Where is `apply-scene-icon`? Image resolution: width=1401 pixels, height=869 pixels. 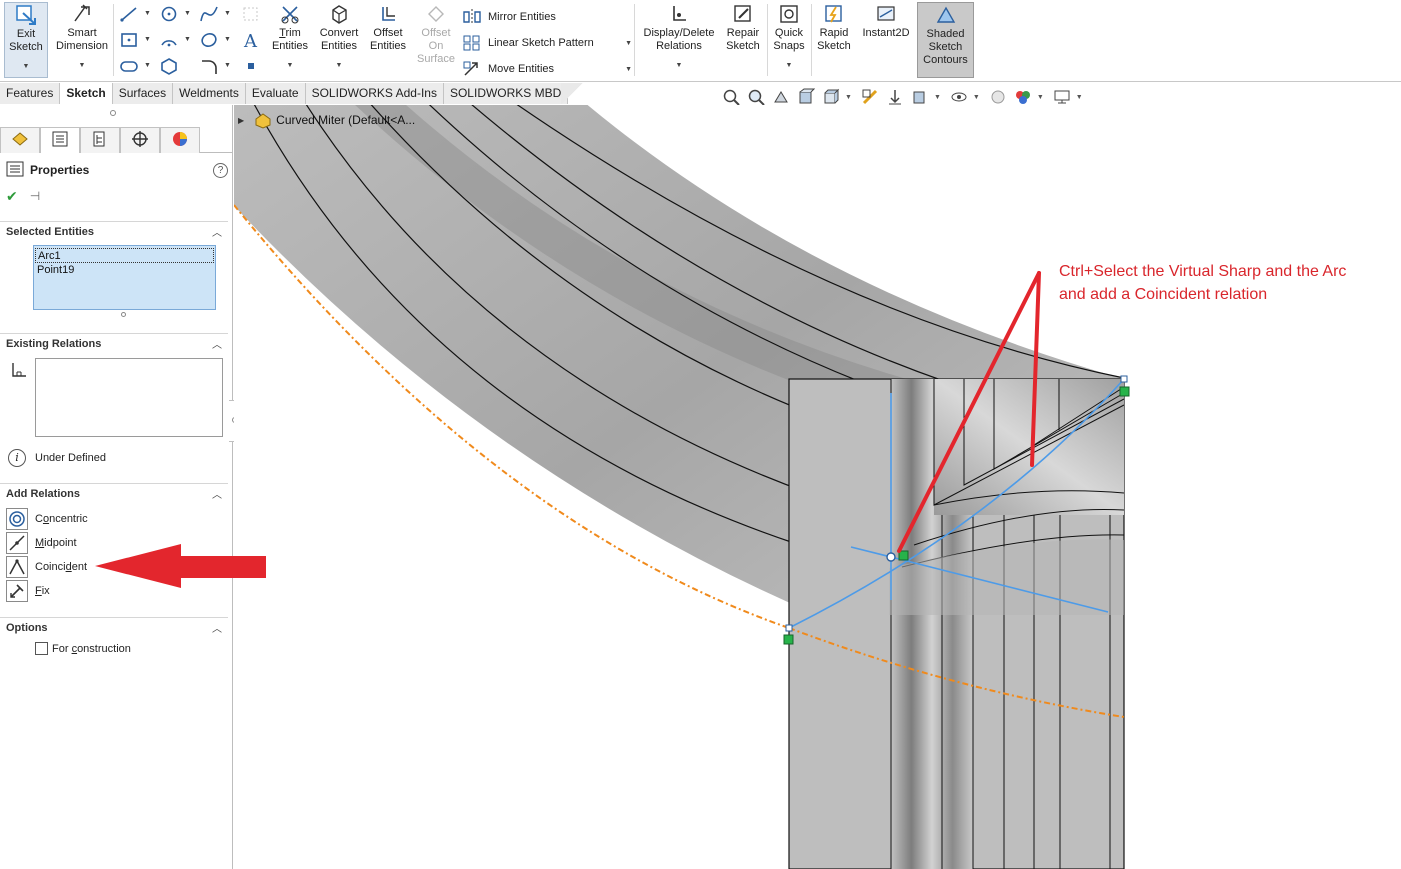
apply-scene-icon is located at coordinates (998, 97).